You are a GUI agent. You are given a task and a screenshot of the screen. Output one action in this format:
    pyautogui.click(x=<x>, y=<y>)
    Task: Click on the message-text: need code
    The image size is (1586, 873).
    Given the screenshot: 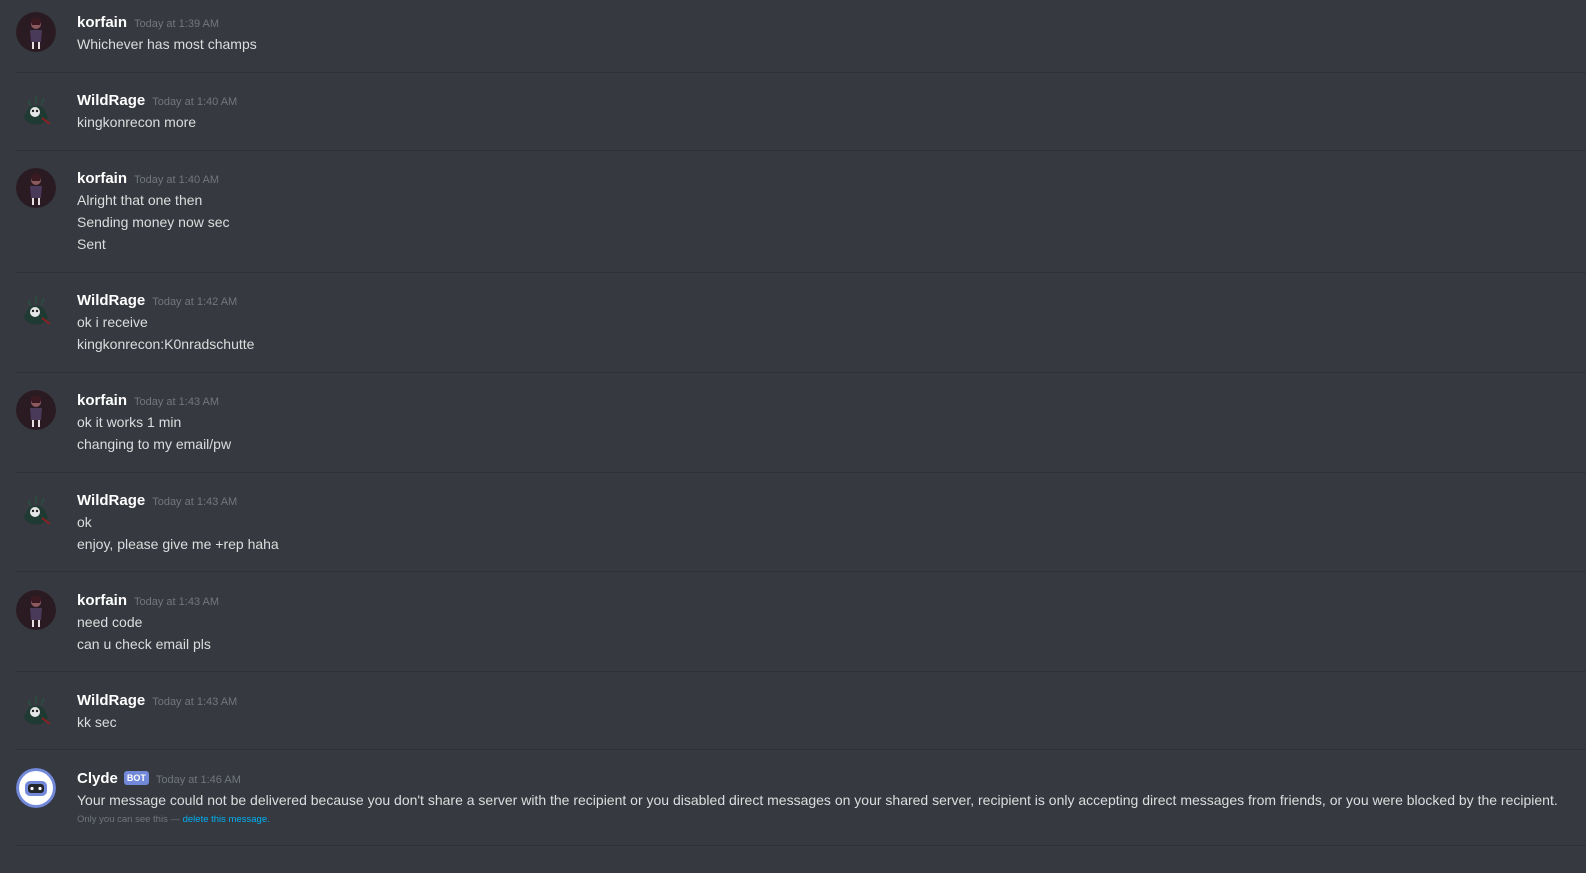 What is the action you would take?
    pyautogui.click(x=110, y=622)
    